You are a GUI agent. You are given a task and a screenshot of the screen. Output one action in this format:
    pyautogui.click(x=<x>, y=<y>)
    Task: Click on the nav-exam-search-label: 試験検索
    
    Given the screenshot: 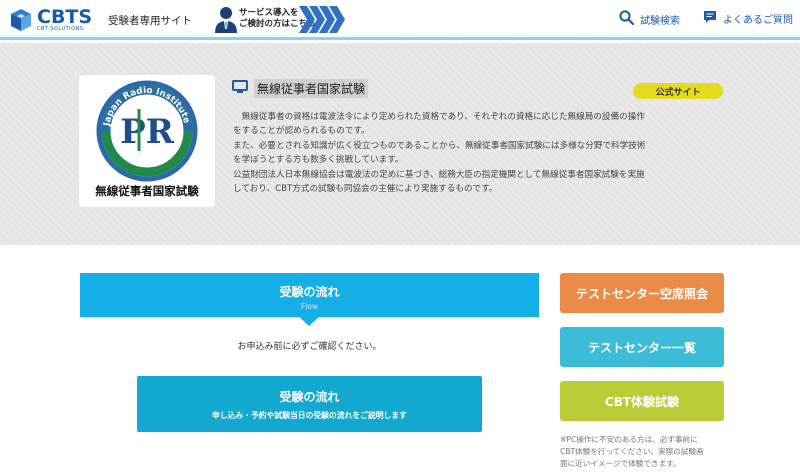 What is the action you would take?
    pyautogui.click(x=660, y=21)
    